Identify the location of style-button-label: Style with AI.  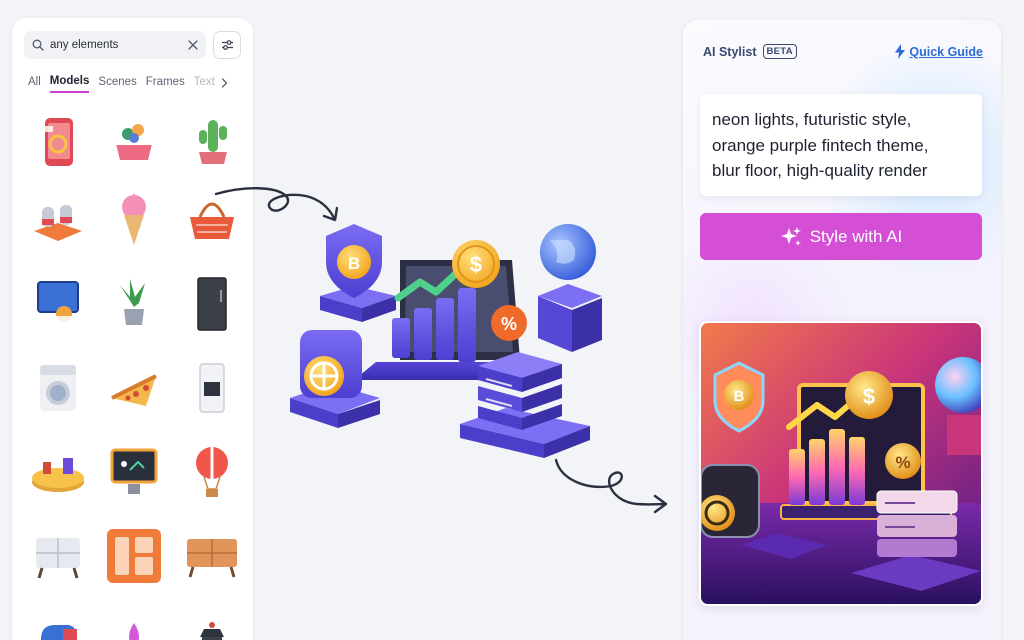
(856, 236).